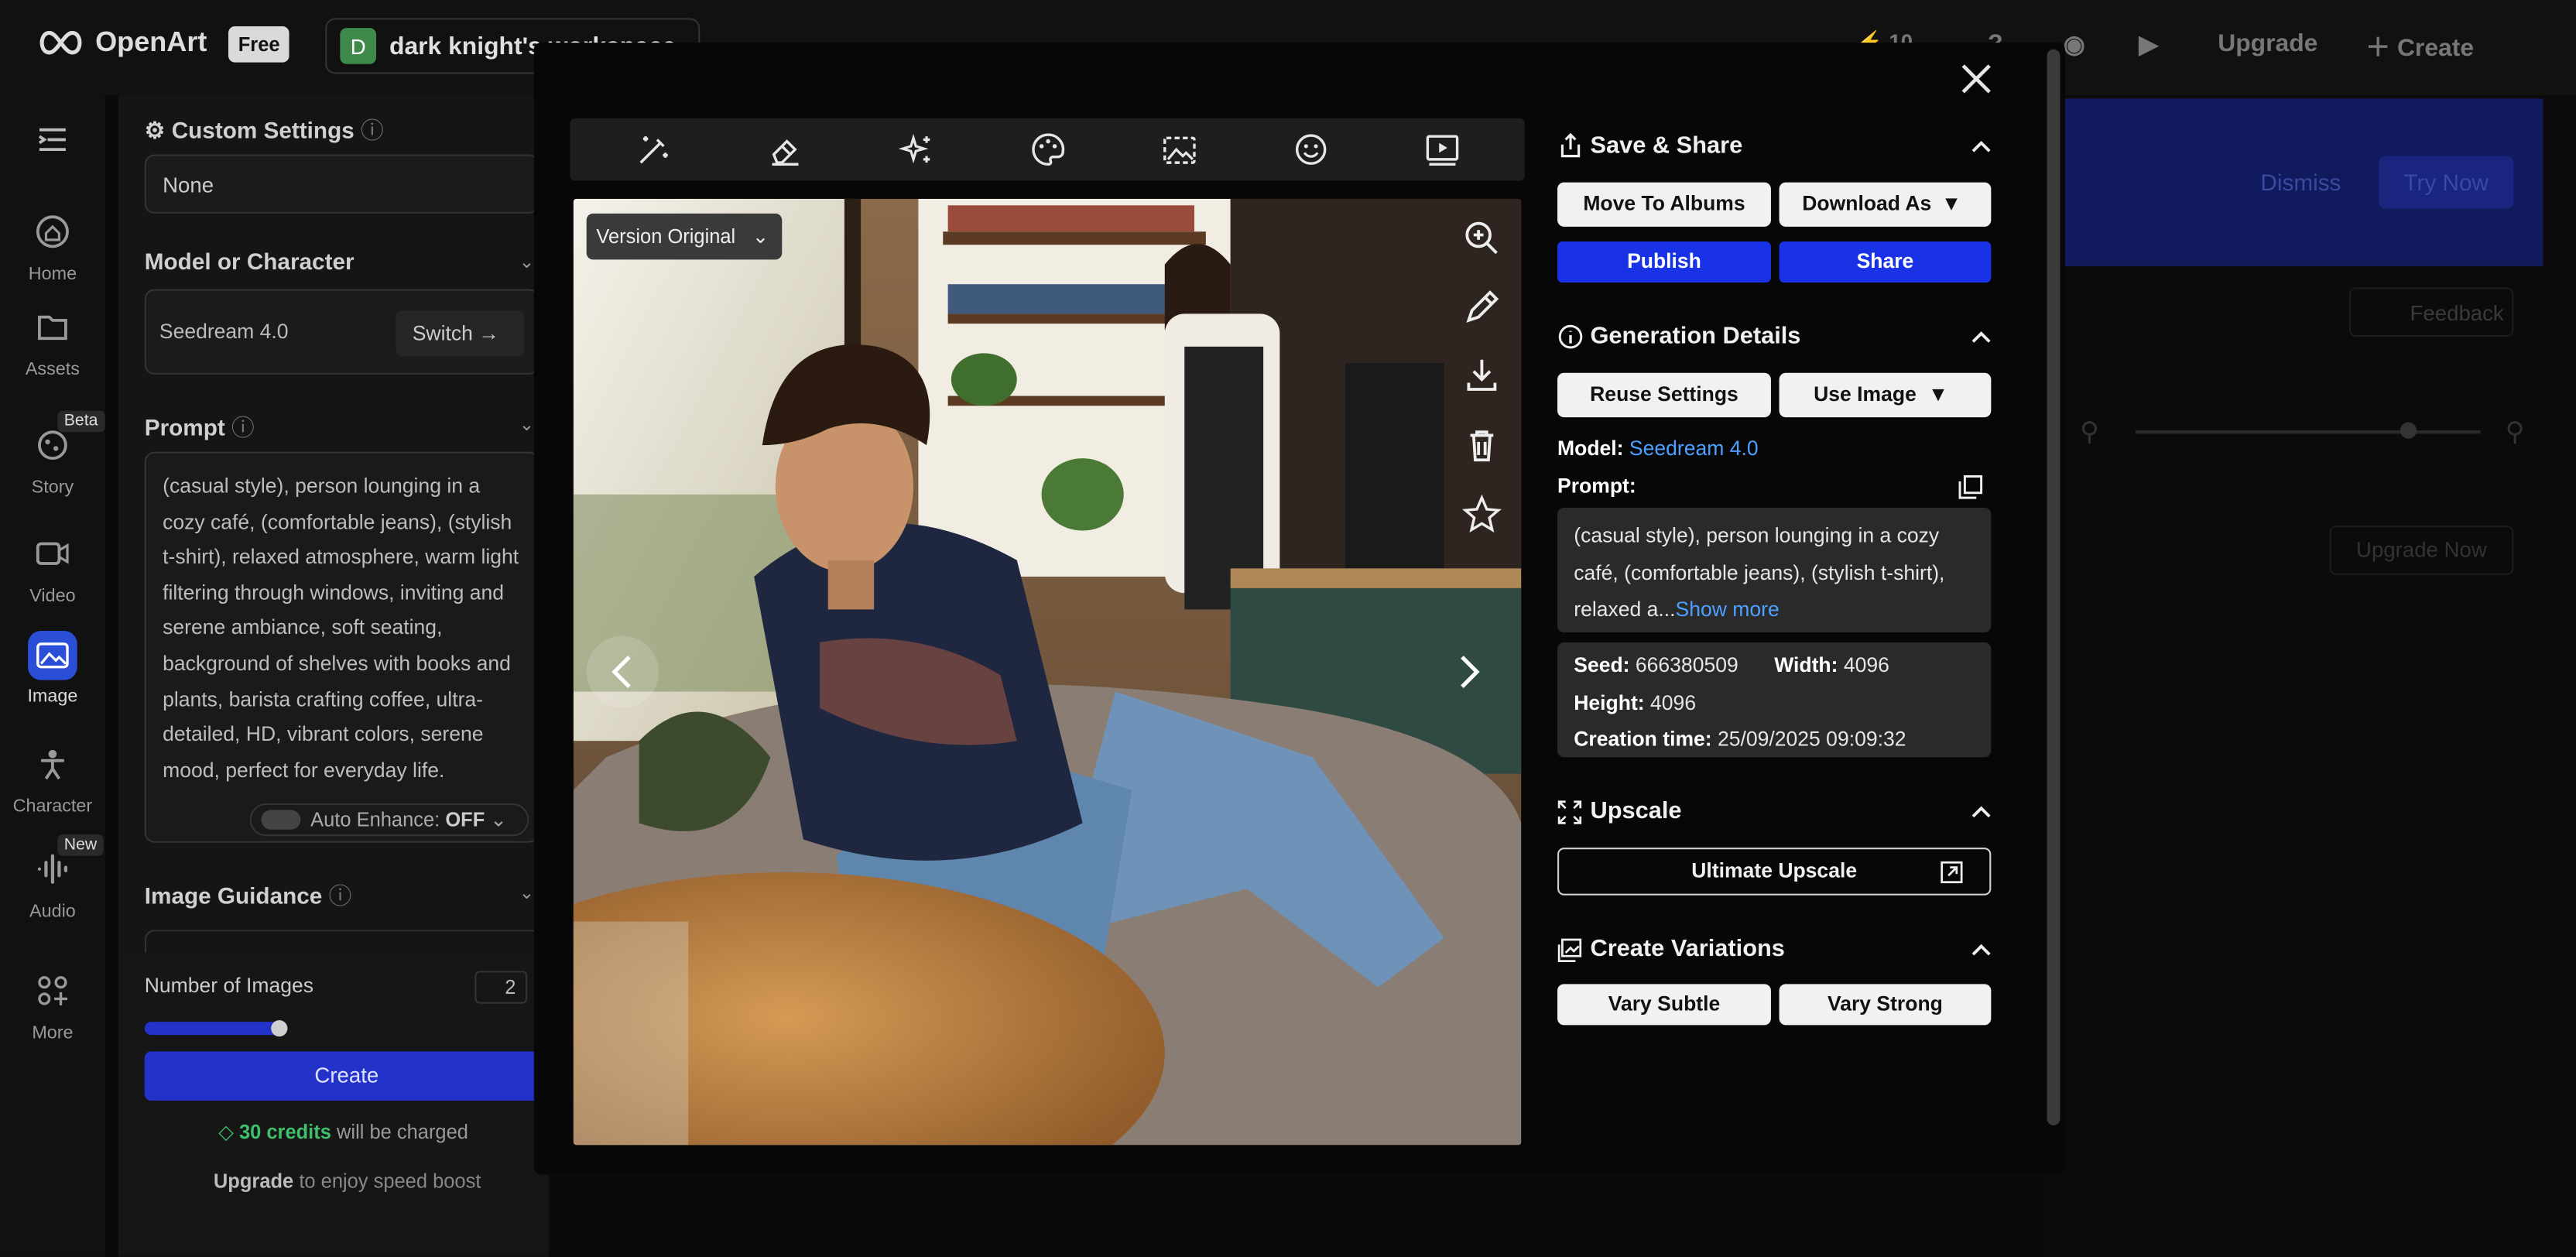 The height and width of the screenshot is (1257, 2576). Describe the element at coordinates (52, 1007) in the screenshot. I see `nav-more: More` at that location.